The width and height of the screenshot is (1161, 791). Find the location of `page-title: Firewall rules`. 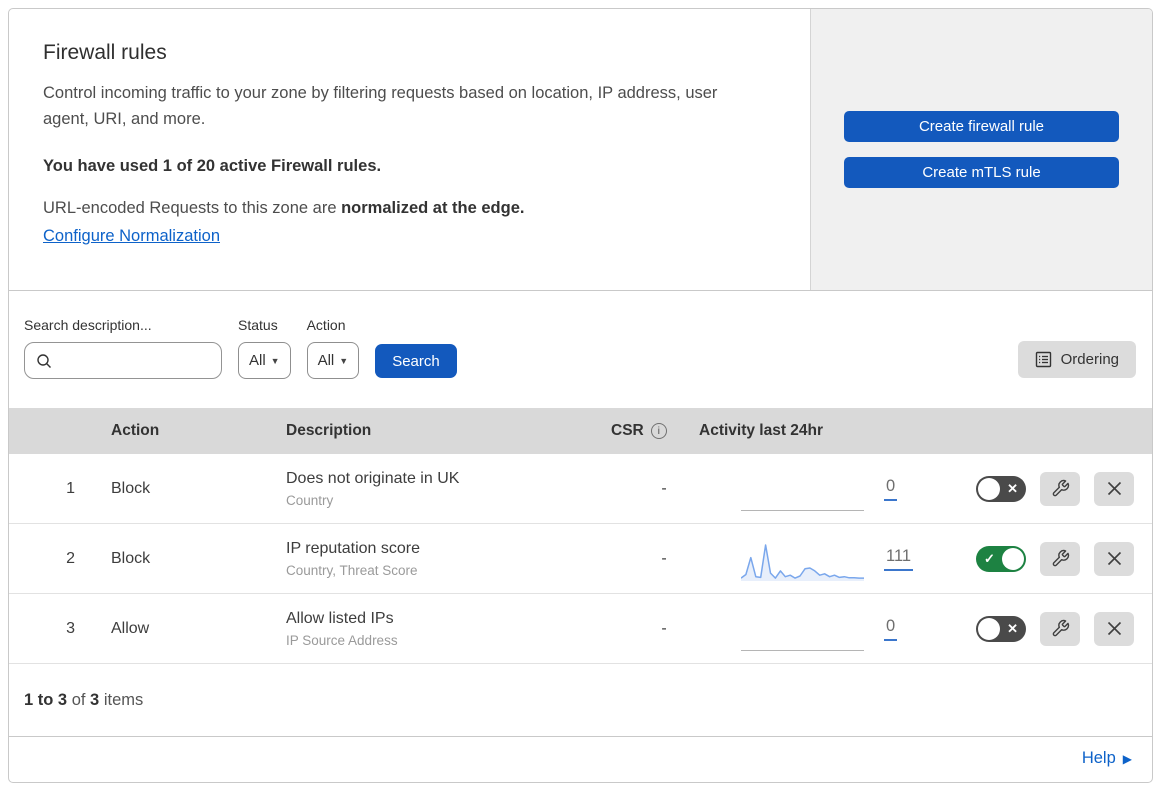

page-title: Firewall rules is located at coordinates (105, 52).